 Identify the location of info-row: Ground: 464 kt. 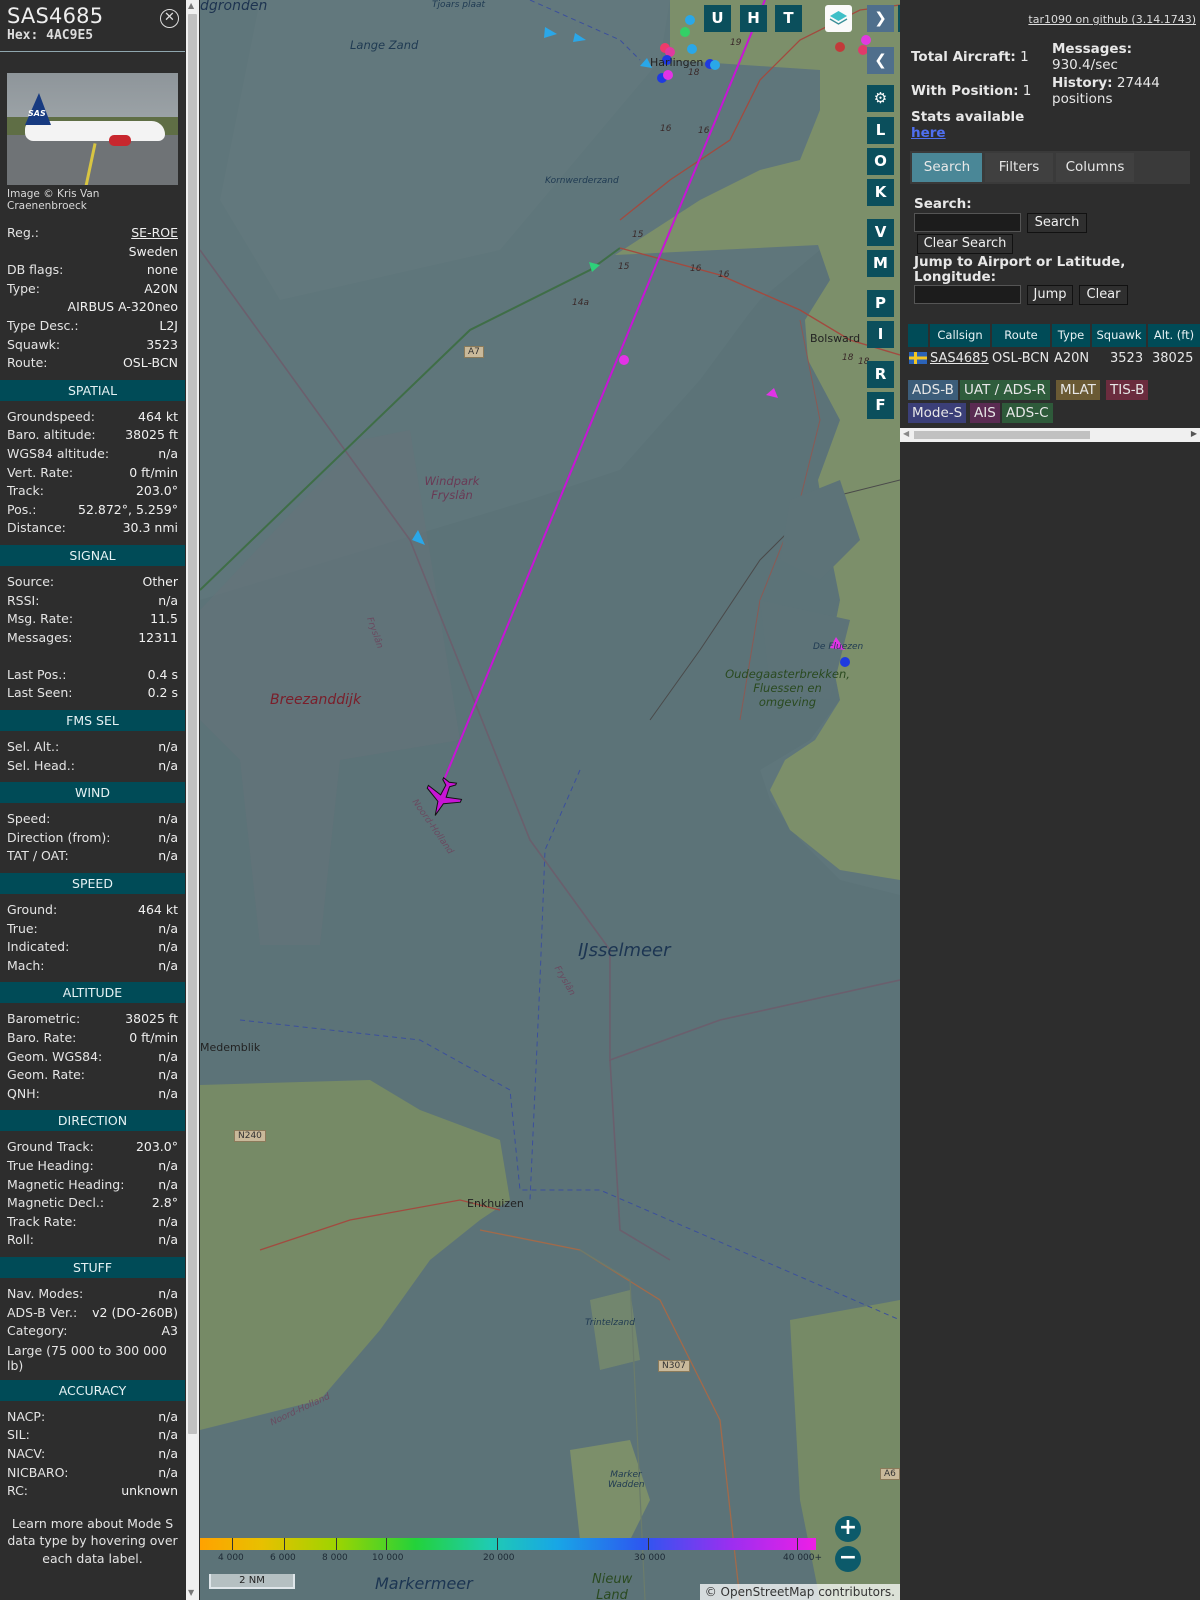
(92, 910).